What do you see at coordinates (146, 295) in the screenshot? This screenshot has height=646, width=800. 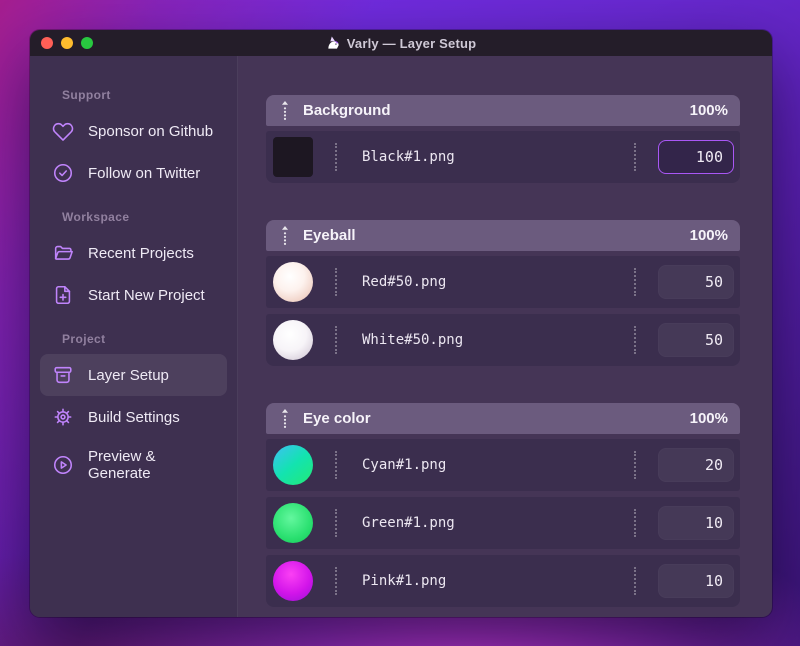 I see `sidebar-item-label: Start New Project` at bounding box center [146, 295].